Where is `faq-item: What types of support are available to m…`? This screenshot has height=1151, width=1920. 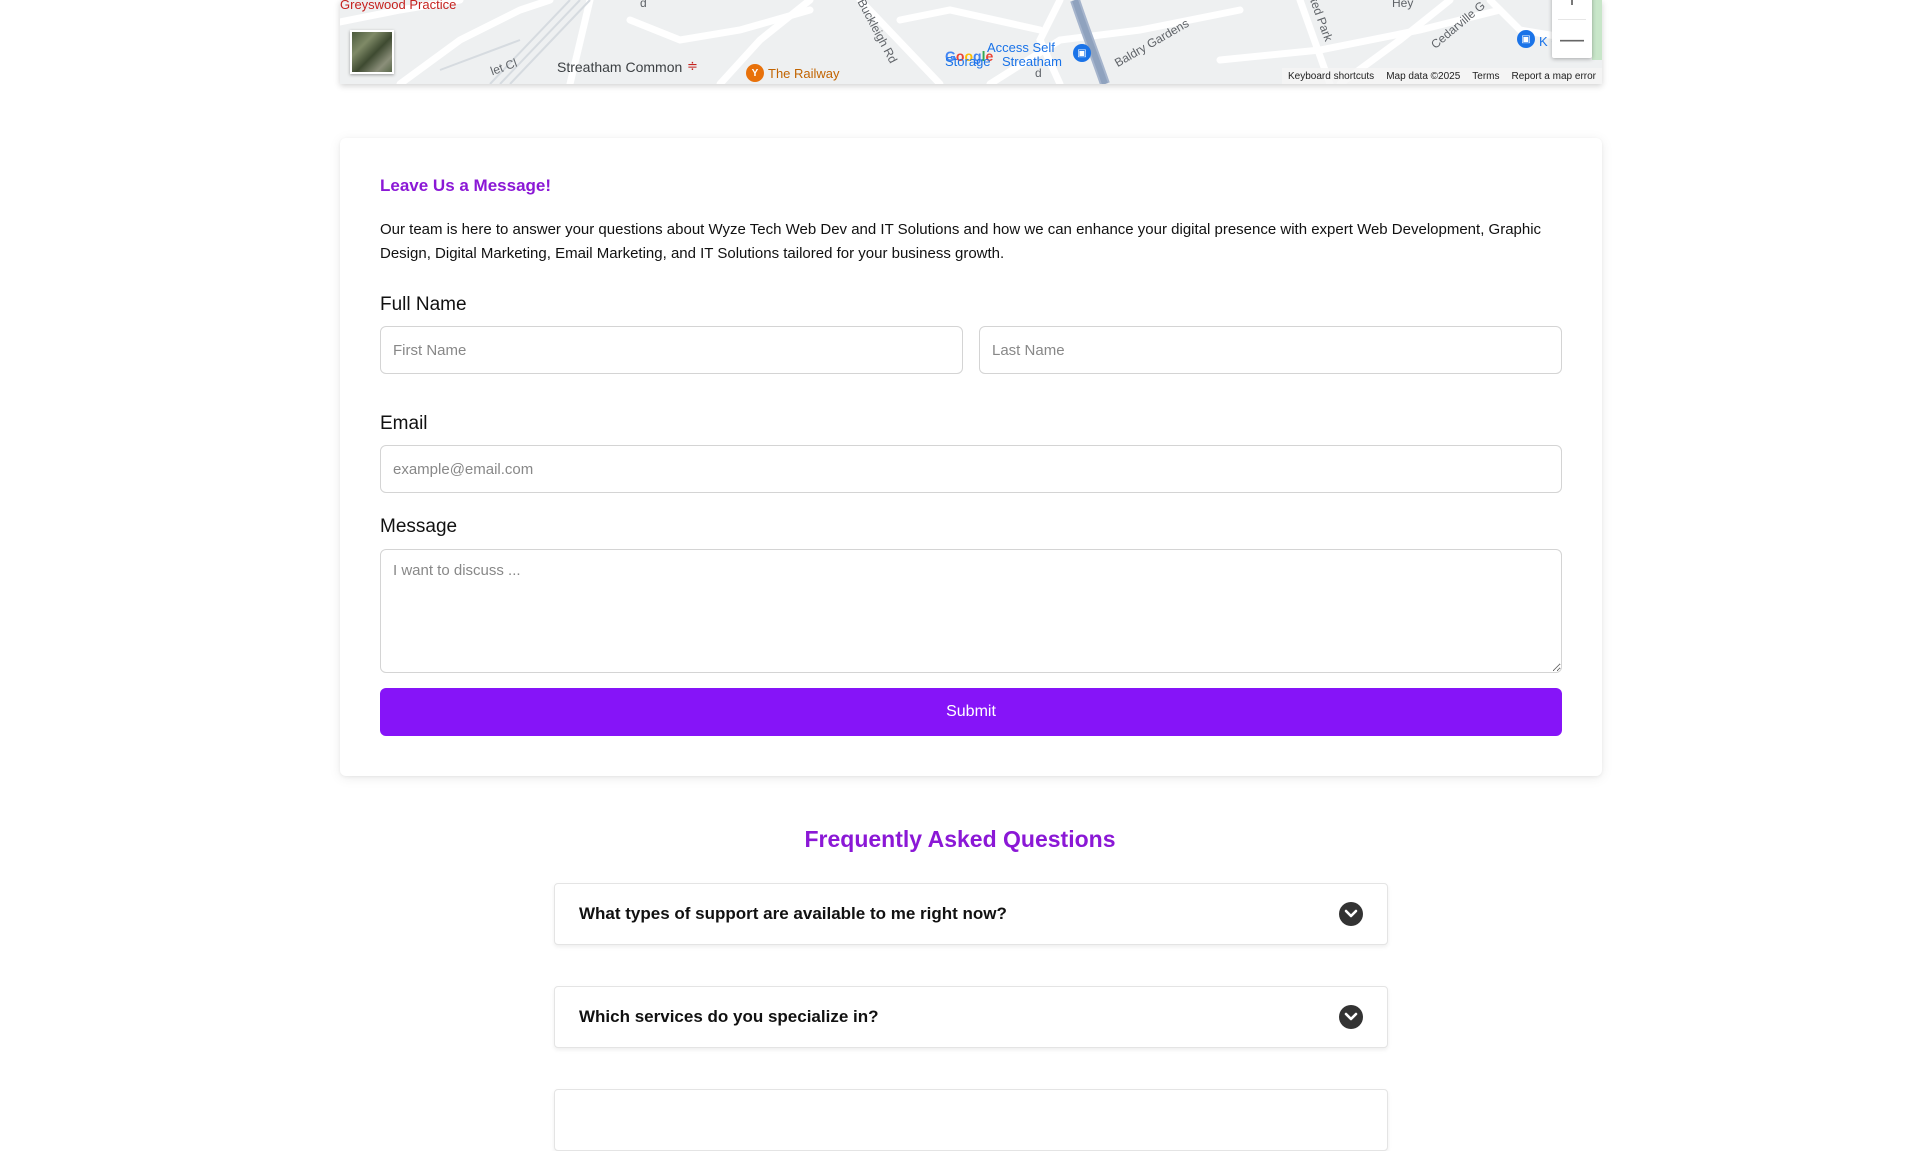 faq-item: What types of support are available to m… is located at coordinates (971, 914).